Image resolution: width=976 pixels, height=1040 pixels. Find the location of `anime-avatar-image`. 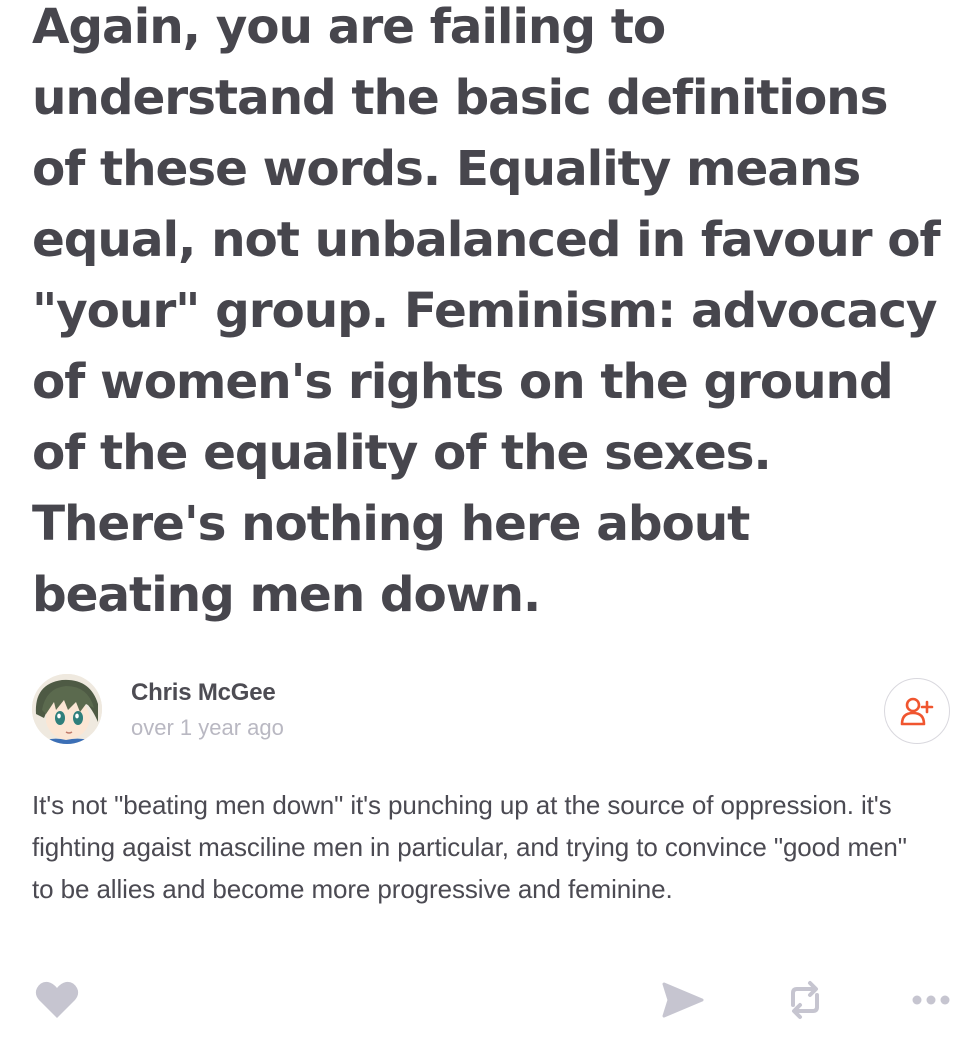

anime-avatar-image is located at coordinates (67, 709).